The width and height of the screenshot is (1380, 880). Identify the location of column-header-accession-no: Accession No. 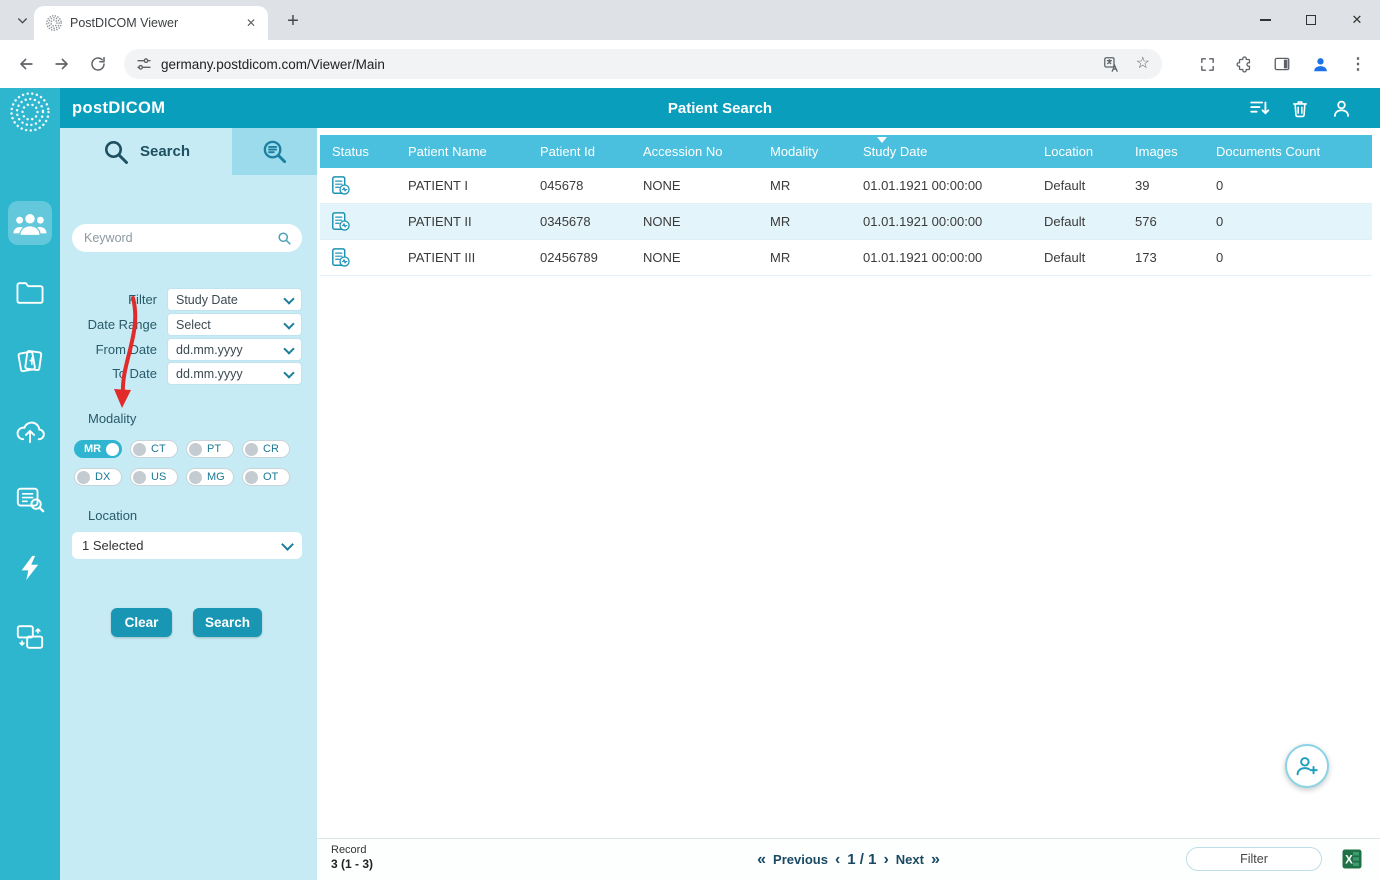
(694, 151).